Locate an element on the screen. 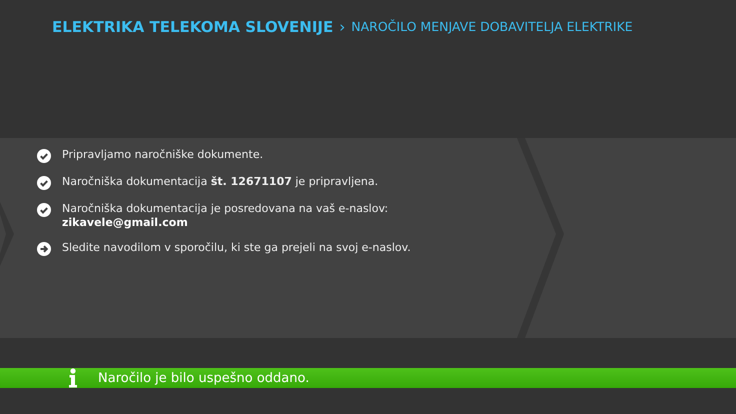 This screenshot has height=414, width=736. arrow-right-icon is located at coordinates (44, 249).